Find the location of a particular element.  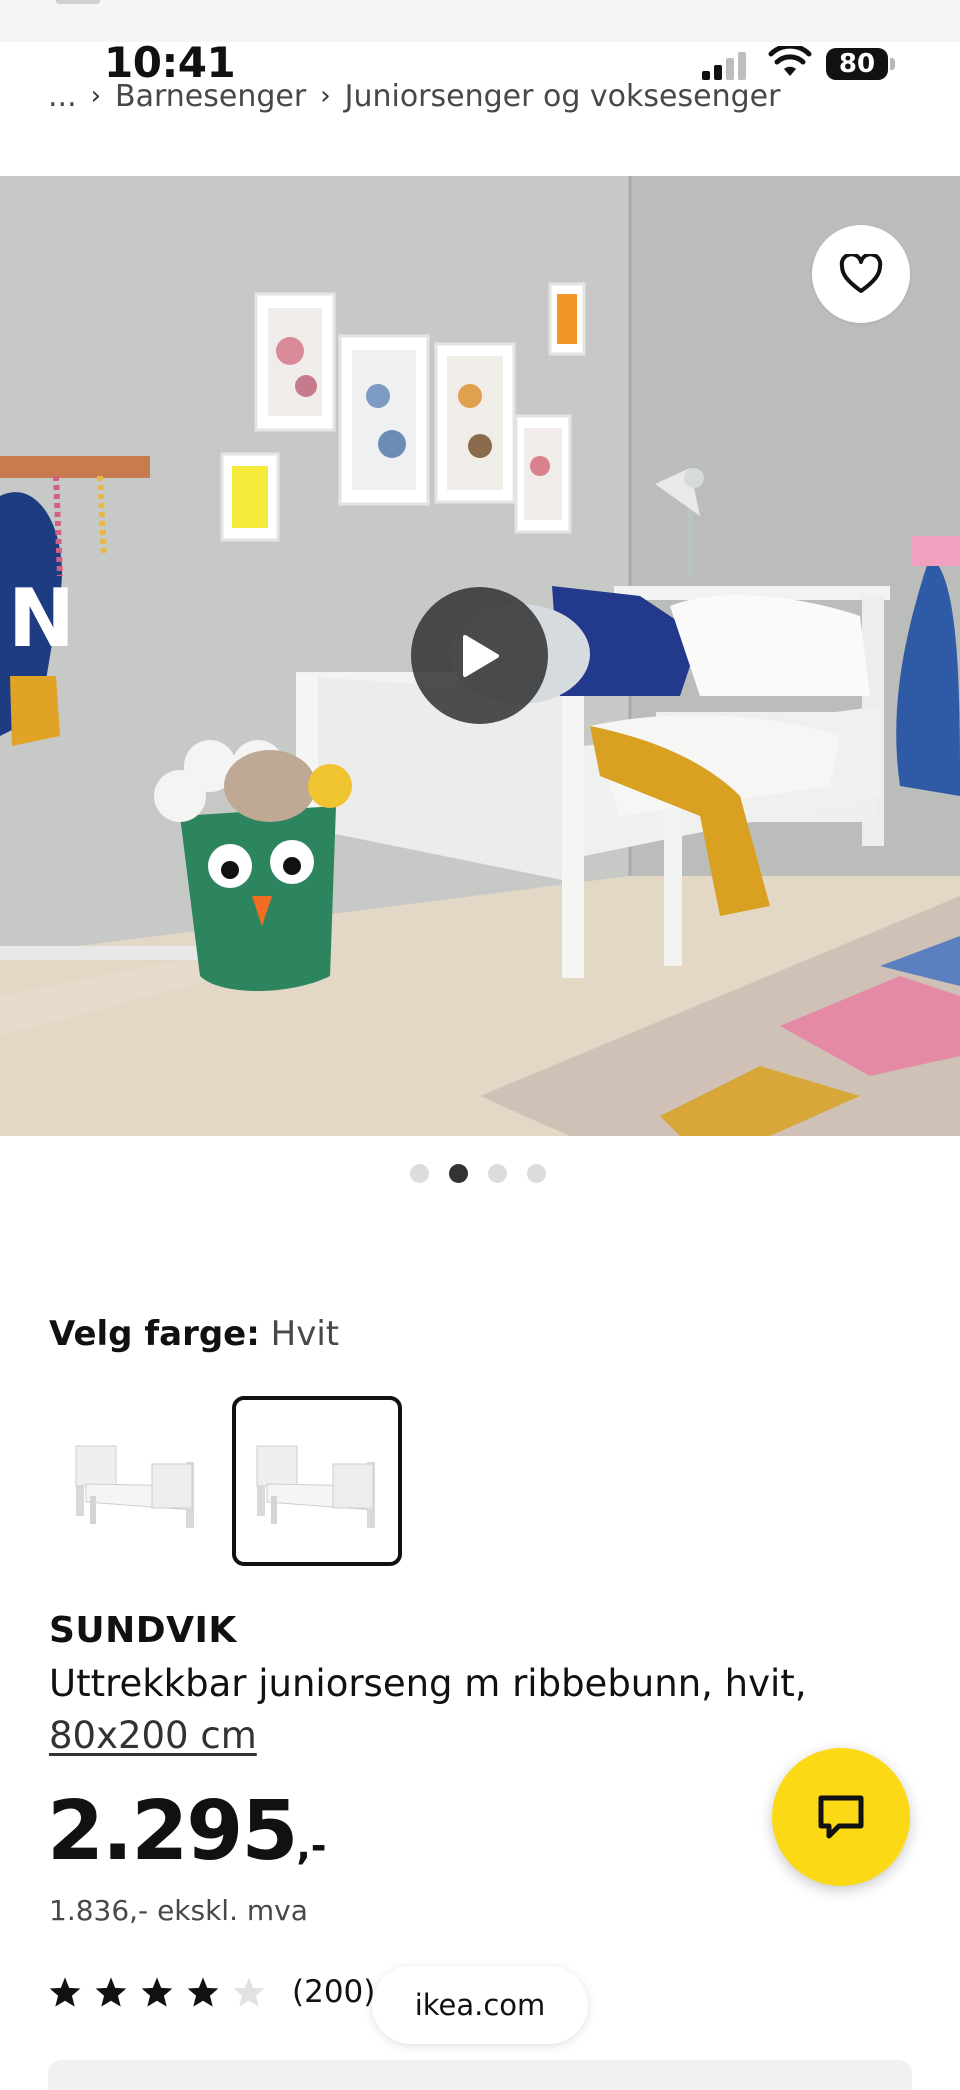

wifi-icon is located at coordinates (790, 61).